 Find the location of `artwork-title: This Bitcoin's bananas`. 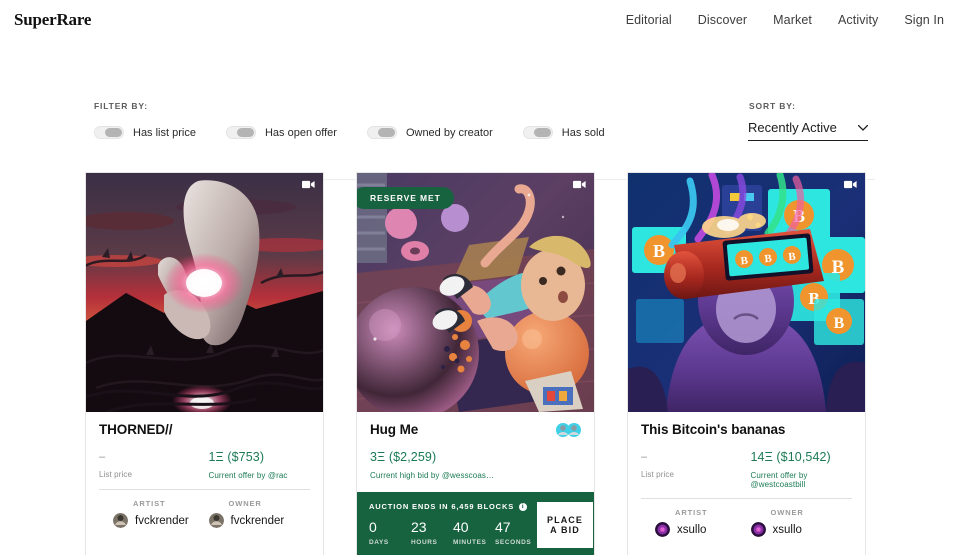

artwork-title: This Bitcoin's bananas is located at coordinates (713, 429).